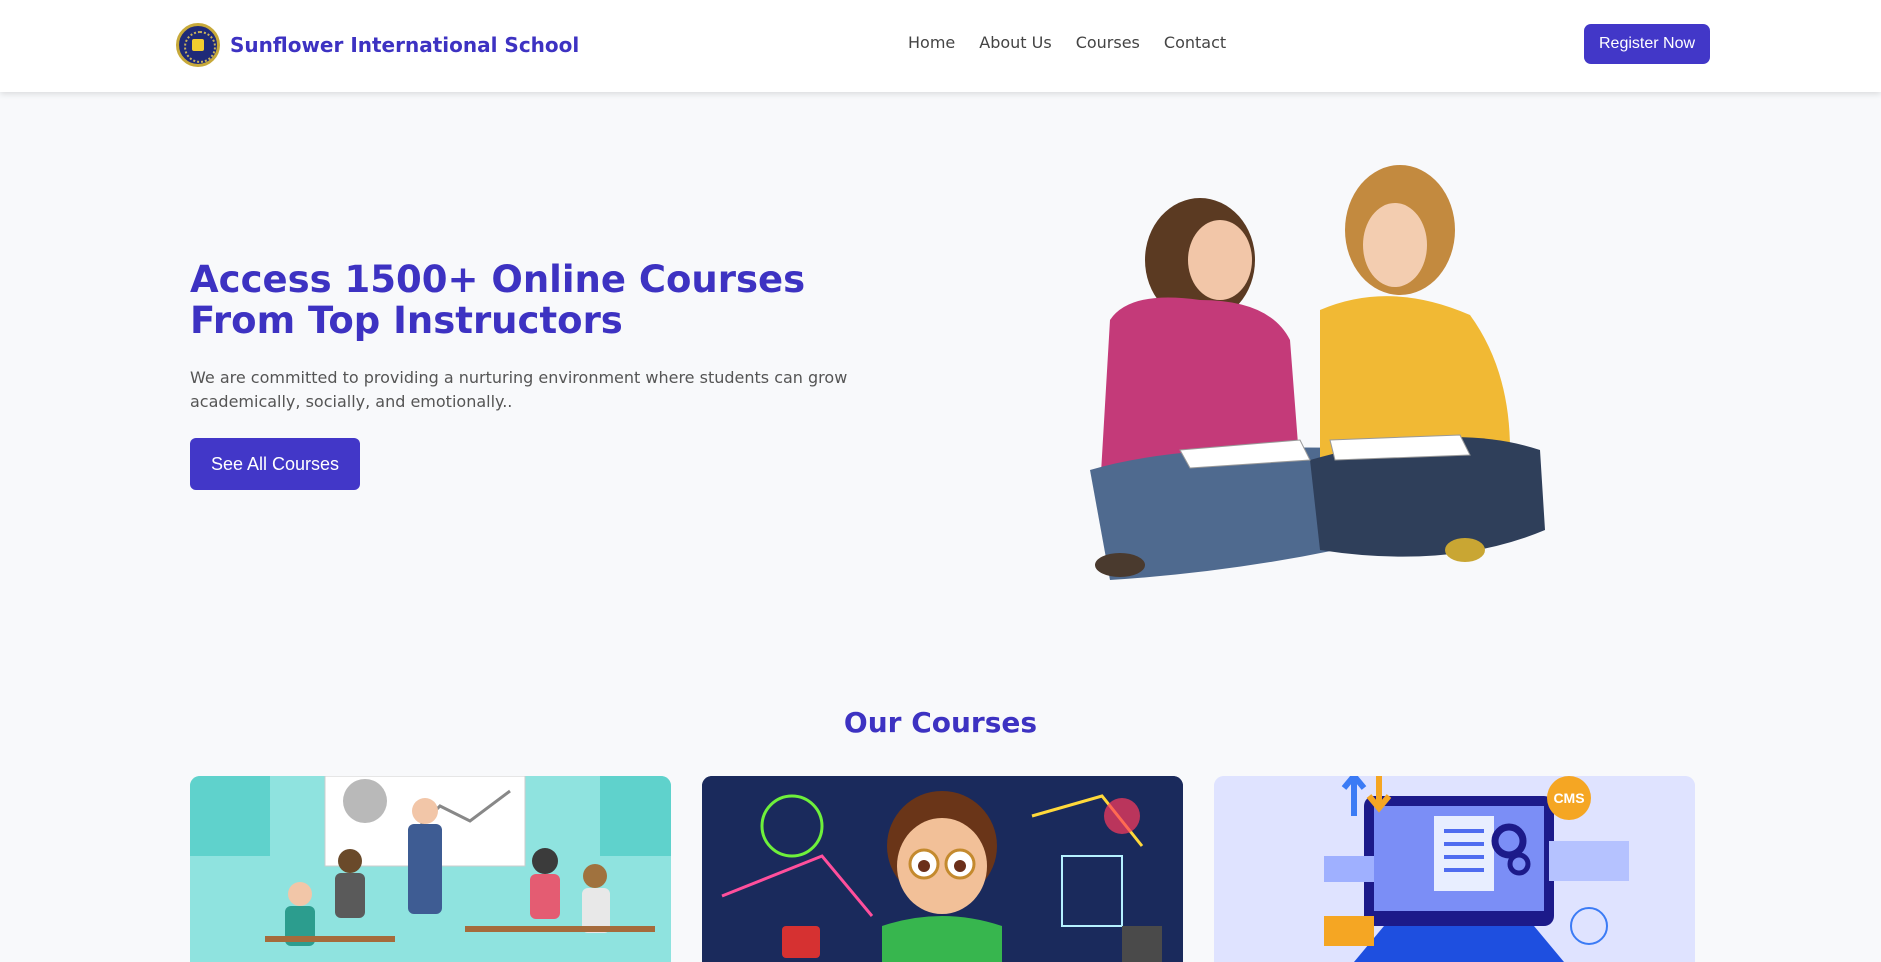  I want to click on school-name: Sunflower International School, so click(405, 45).